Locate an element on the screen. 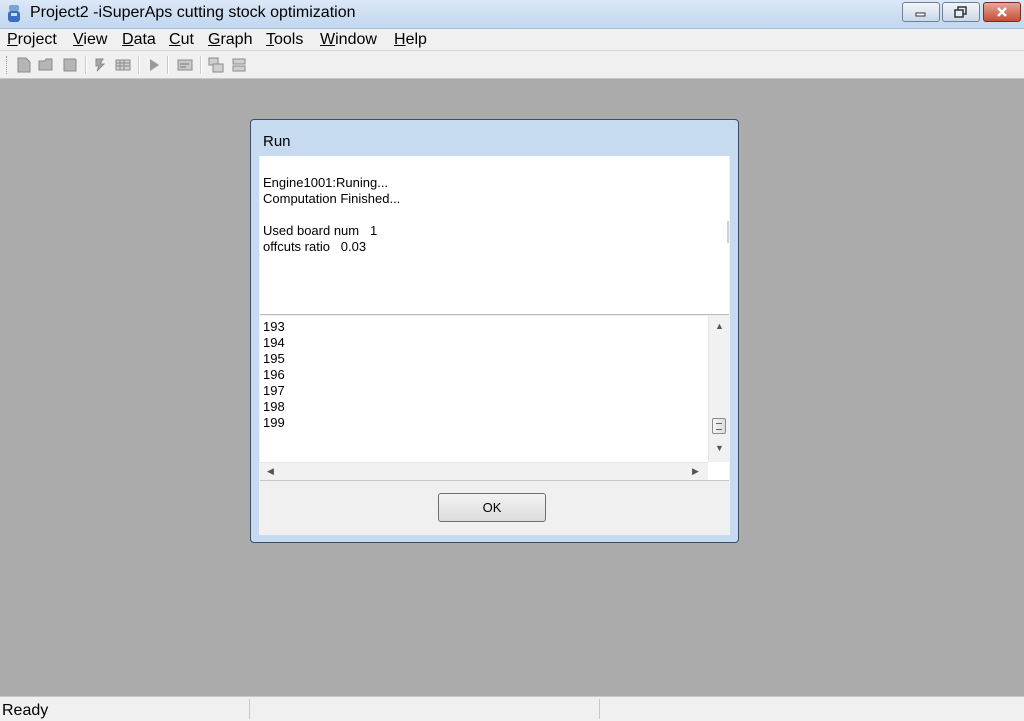 This screenshot has width=1024, height=721. menu-data: Data is located at coordinates (139, 40).